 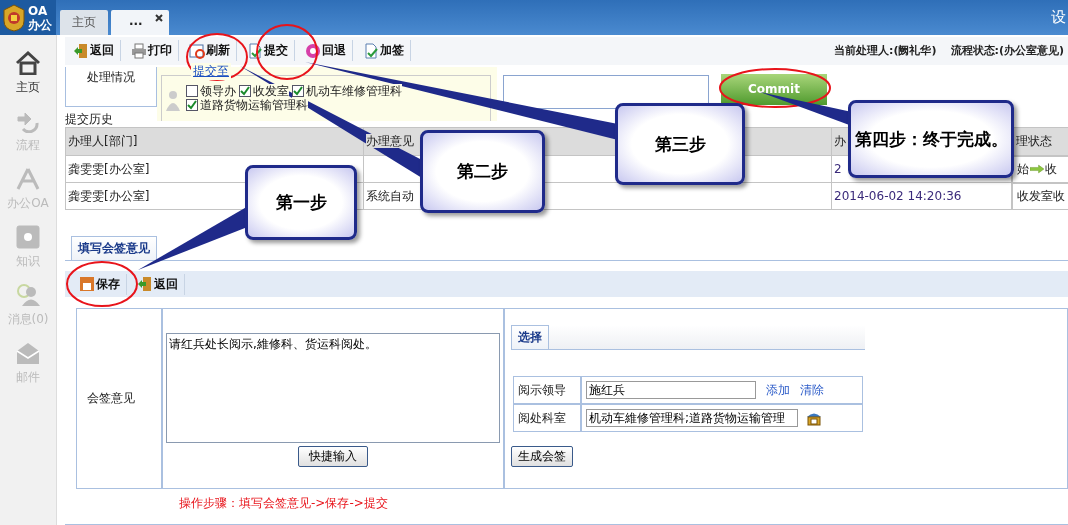 What do you see at coordinates (840, 140) in the screenshot?
I see `column-header: 办` at bounding box center [840, 140].